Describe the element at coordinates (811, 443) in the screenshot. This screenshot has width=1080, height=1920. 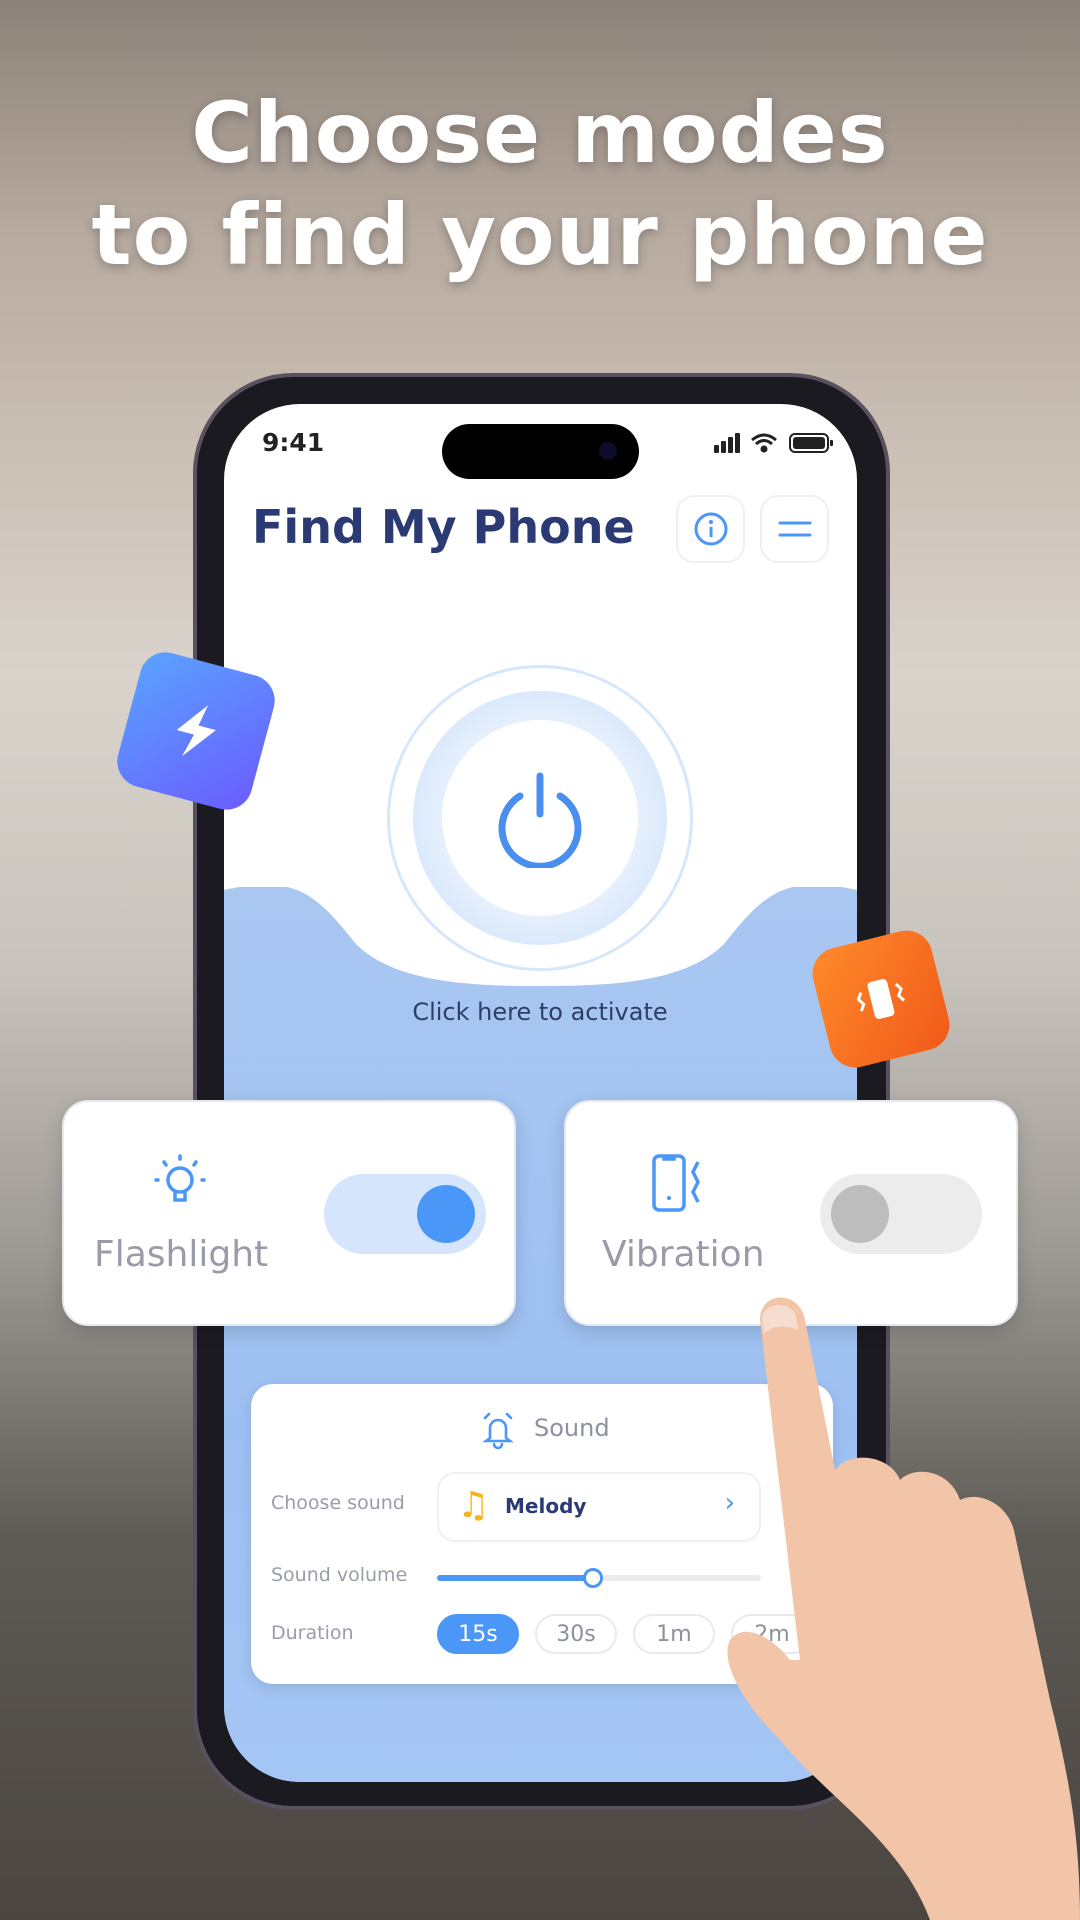
I see `battery-icon` at that location.